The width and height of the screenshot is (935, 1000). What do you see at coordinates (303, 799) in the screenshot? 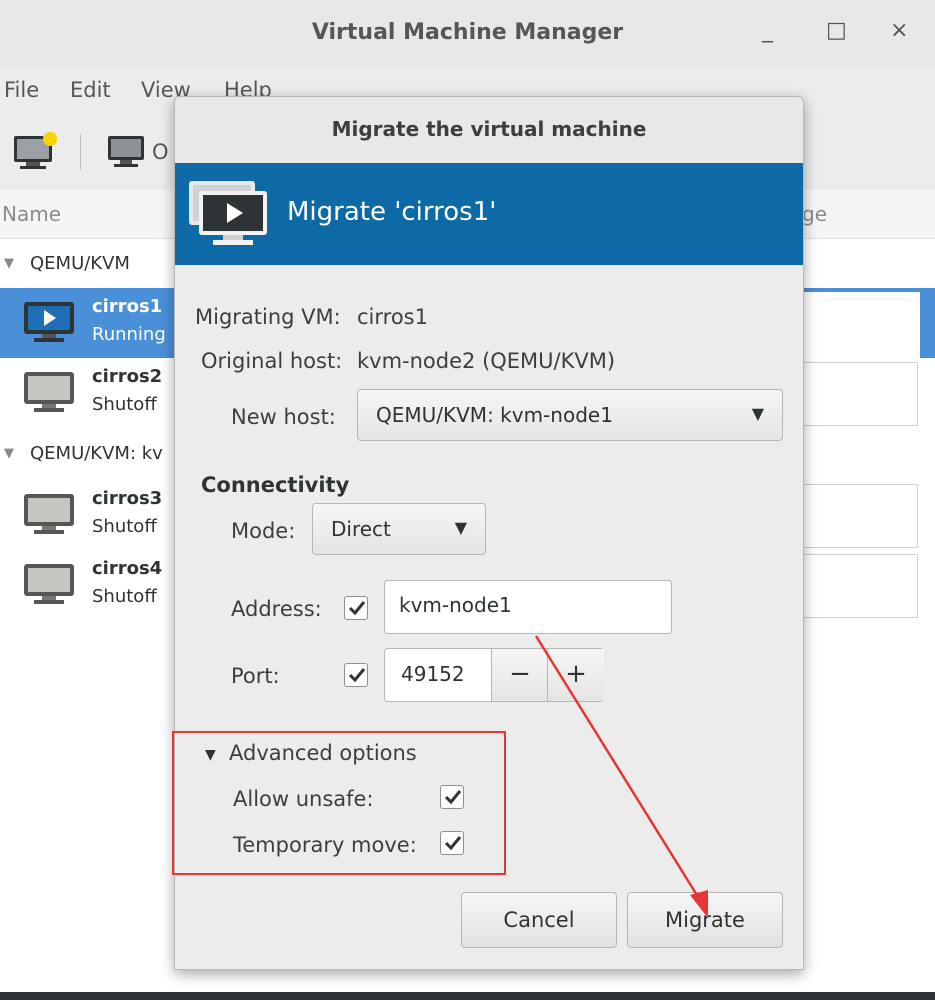
I see `allow-unsafe-label: Allow unsafe:` at bounding box center [303, 799].